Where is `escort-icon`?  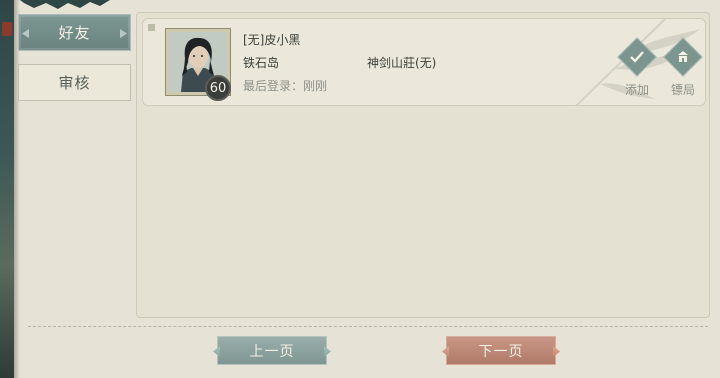 escort-icon is located at coordinates (683, 57).